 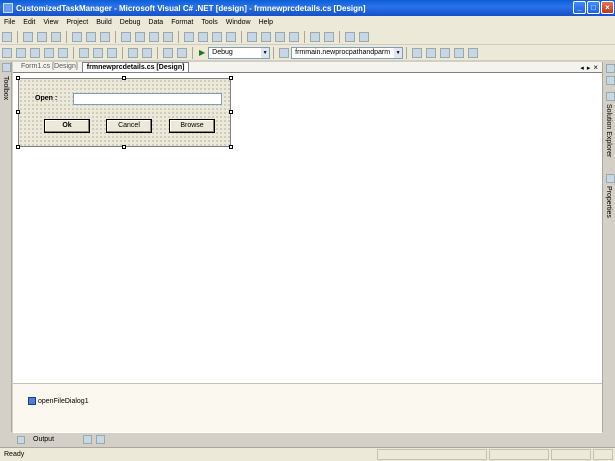 What do you see at coordinates (610, 96) in the screenshot?
I see `resource-view-icon` at bounding box center [610, 96].